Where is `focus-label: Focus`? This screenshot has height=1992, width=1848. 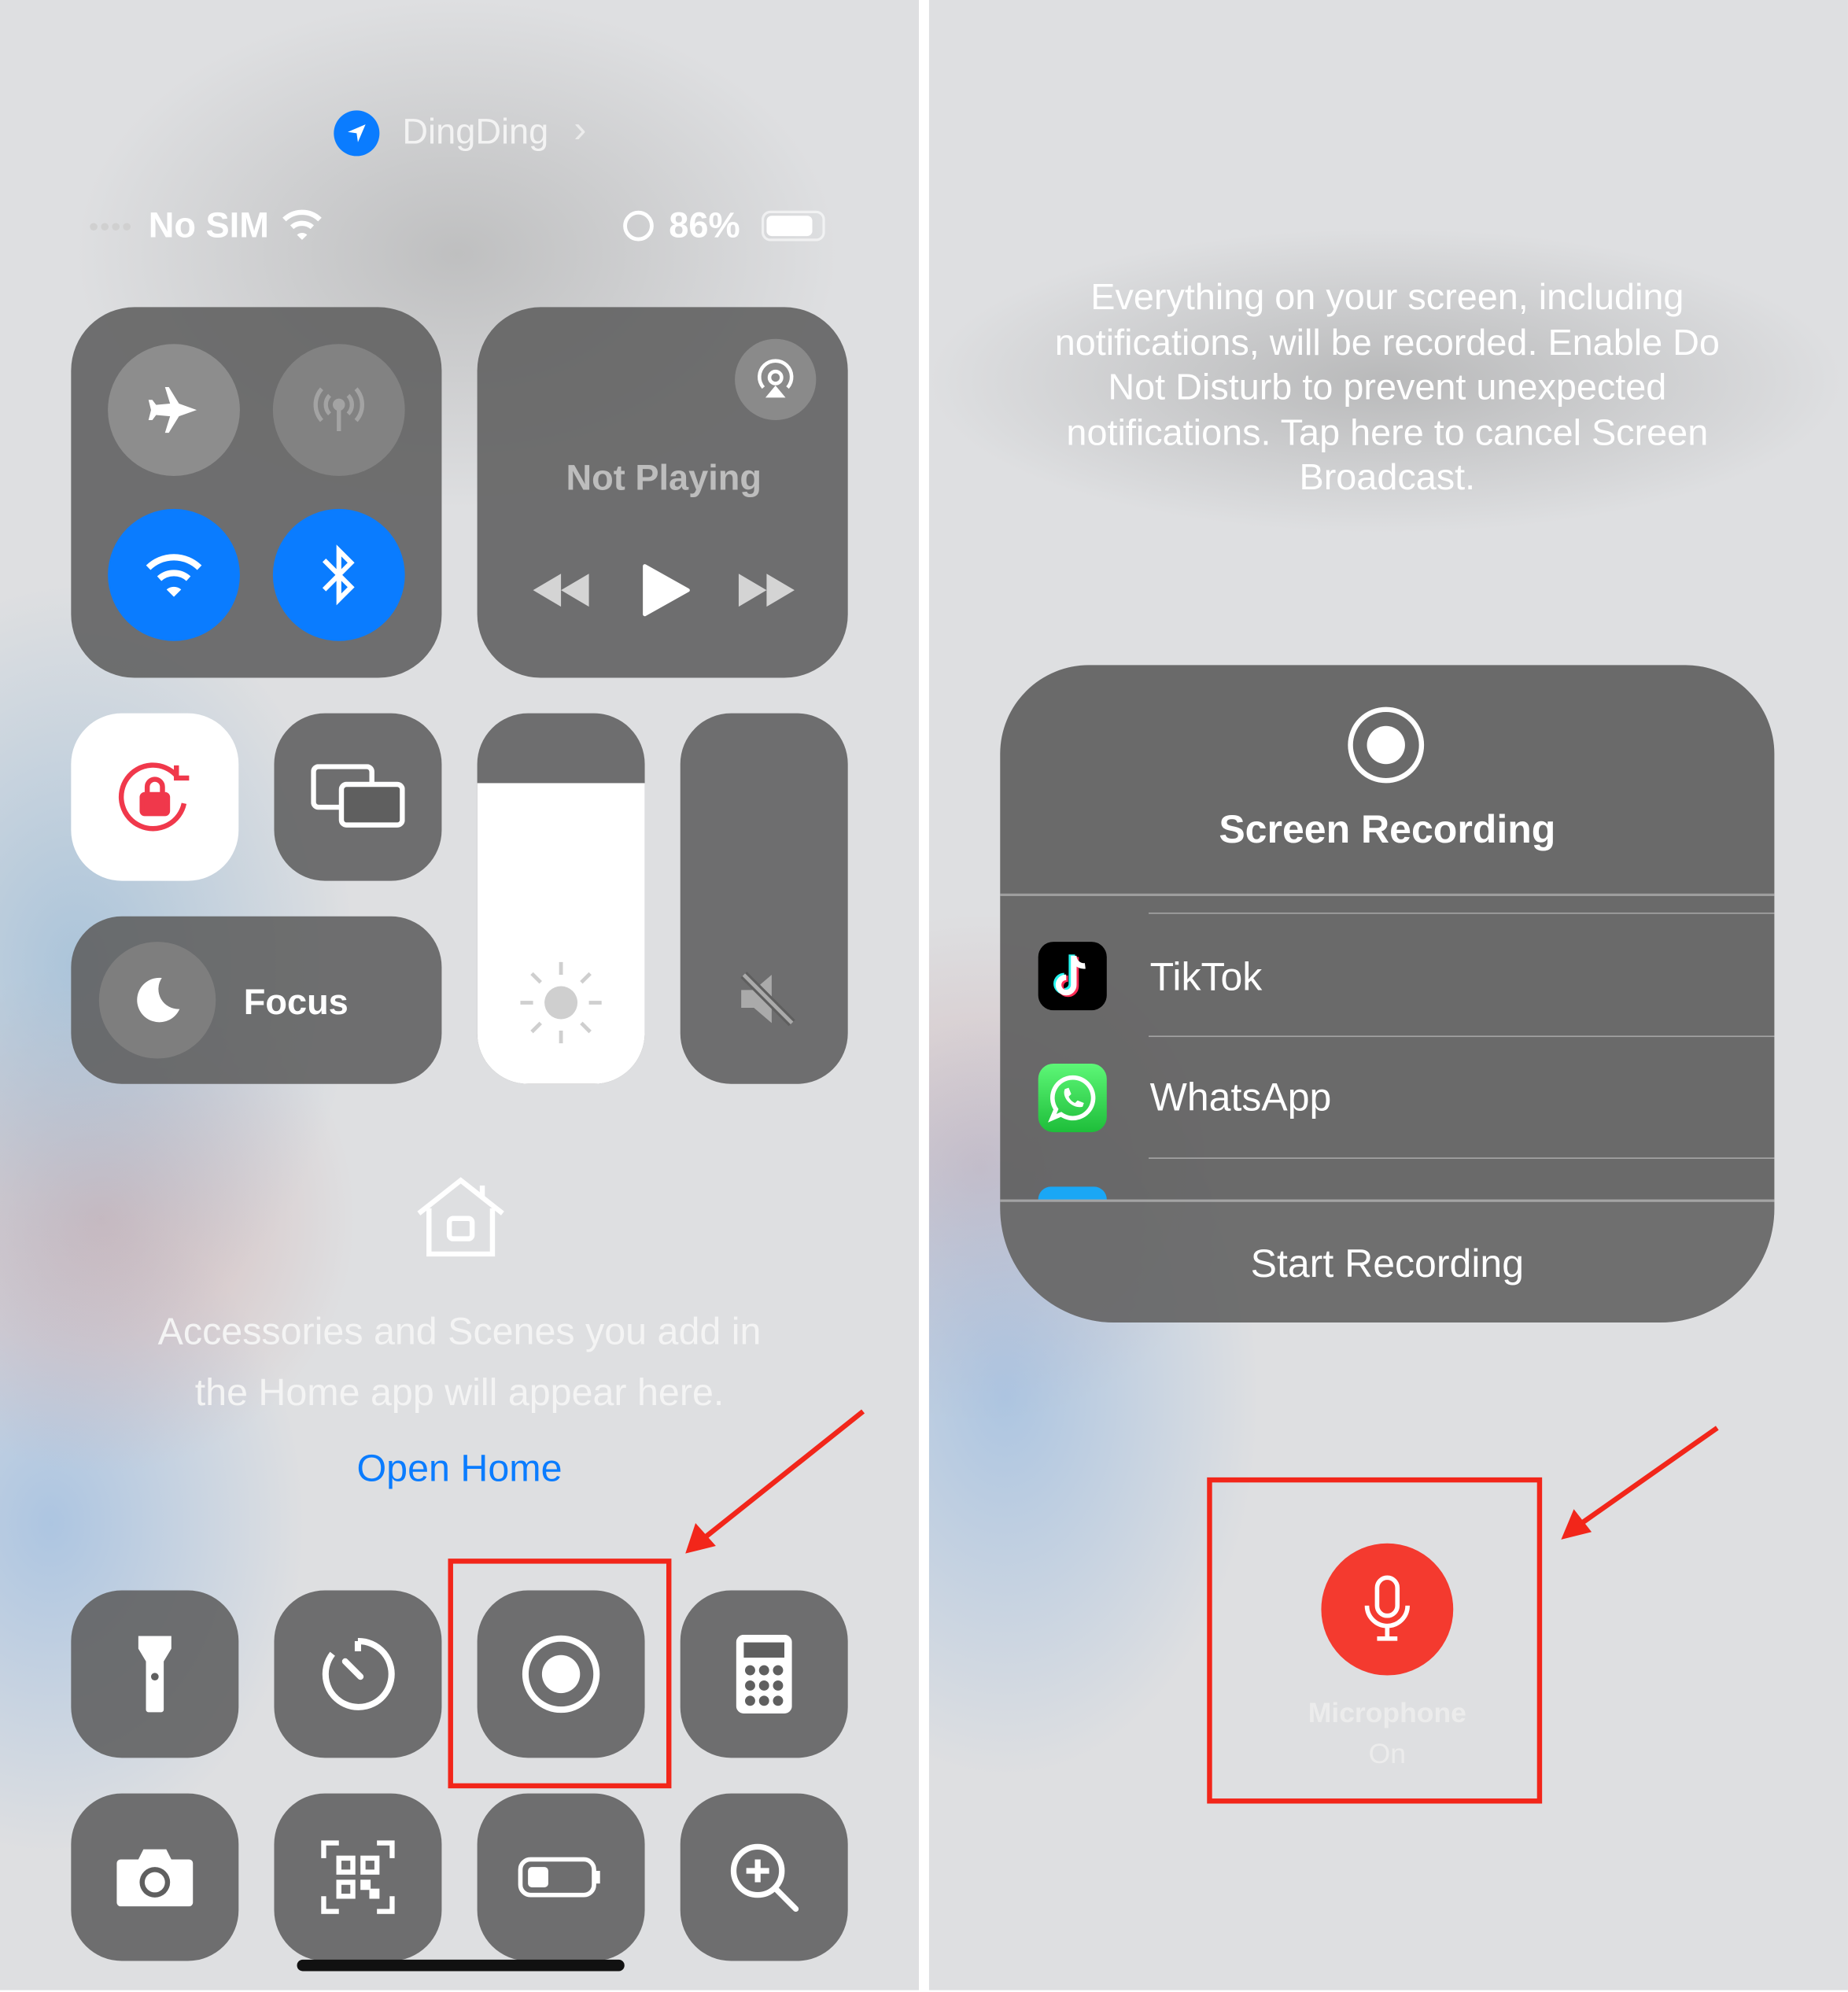
focus-label: Focus is located at coordinates (296, 1002).